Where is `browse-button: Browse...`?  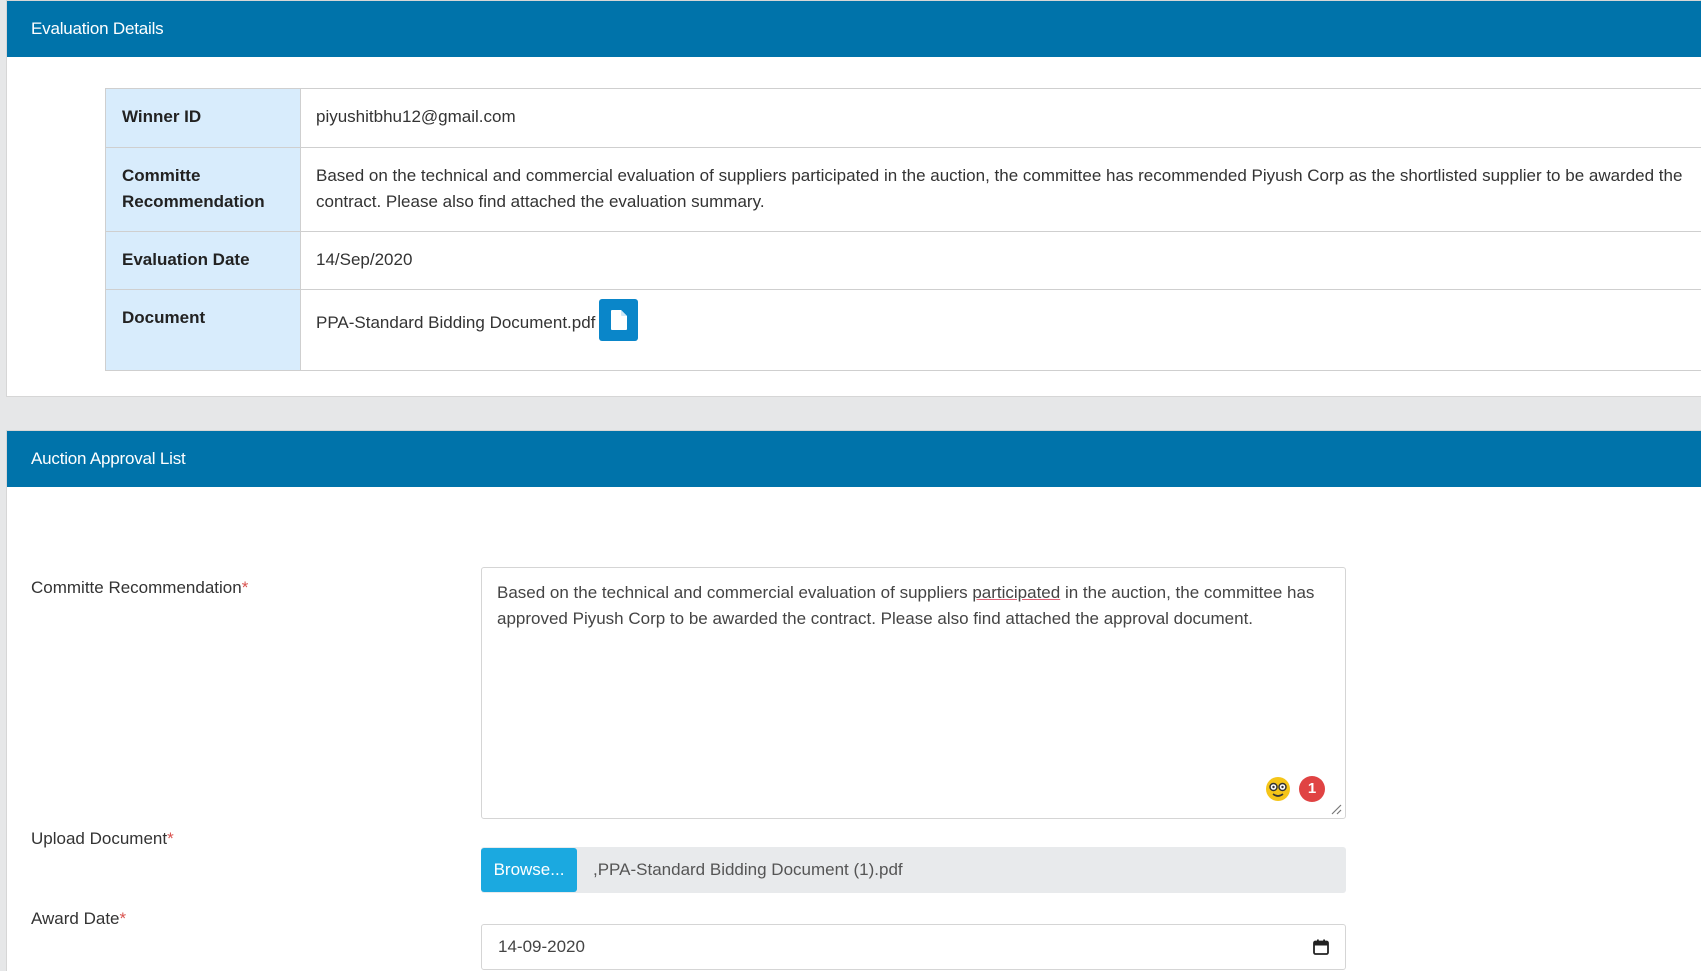 browse-button: Browse... is located at coordinates (529, 870).